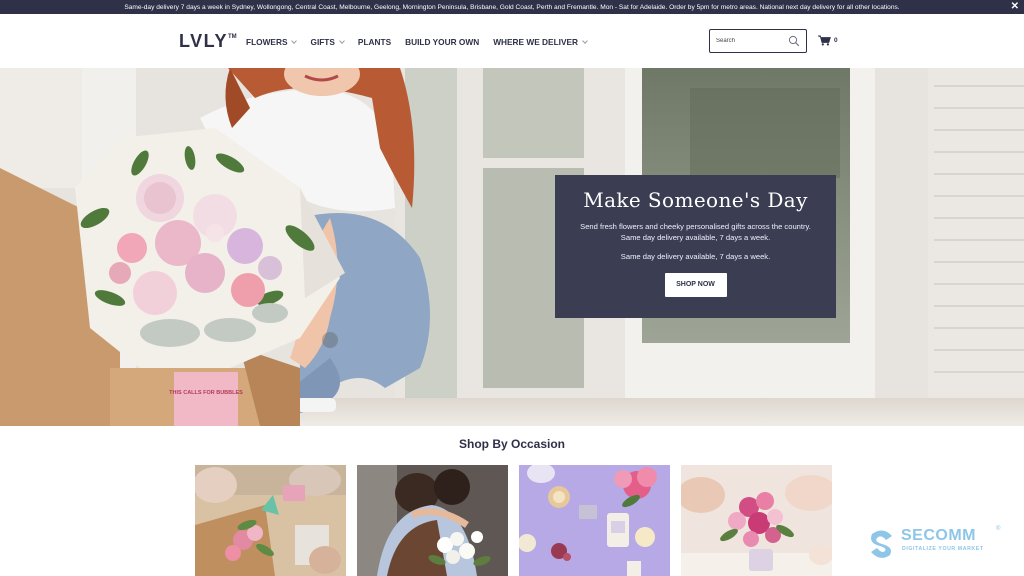  What do you see at coordinates (695, 285) in the screenshot?
I see `shop-now-button: SHOP NOW` at bounding box center [695, 285].